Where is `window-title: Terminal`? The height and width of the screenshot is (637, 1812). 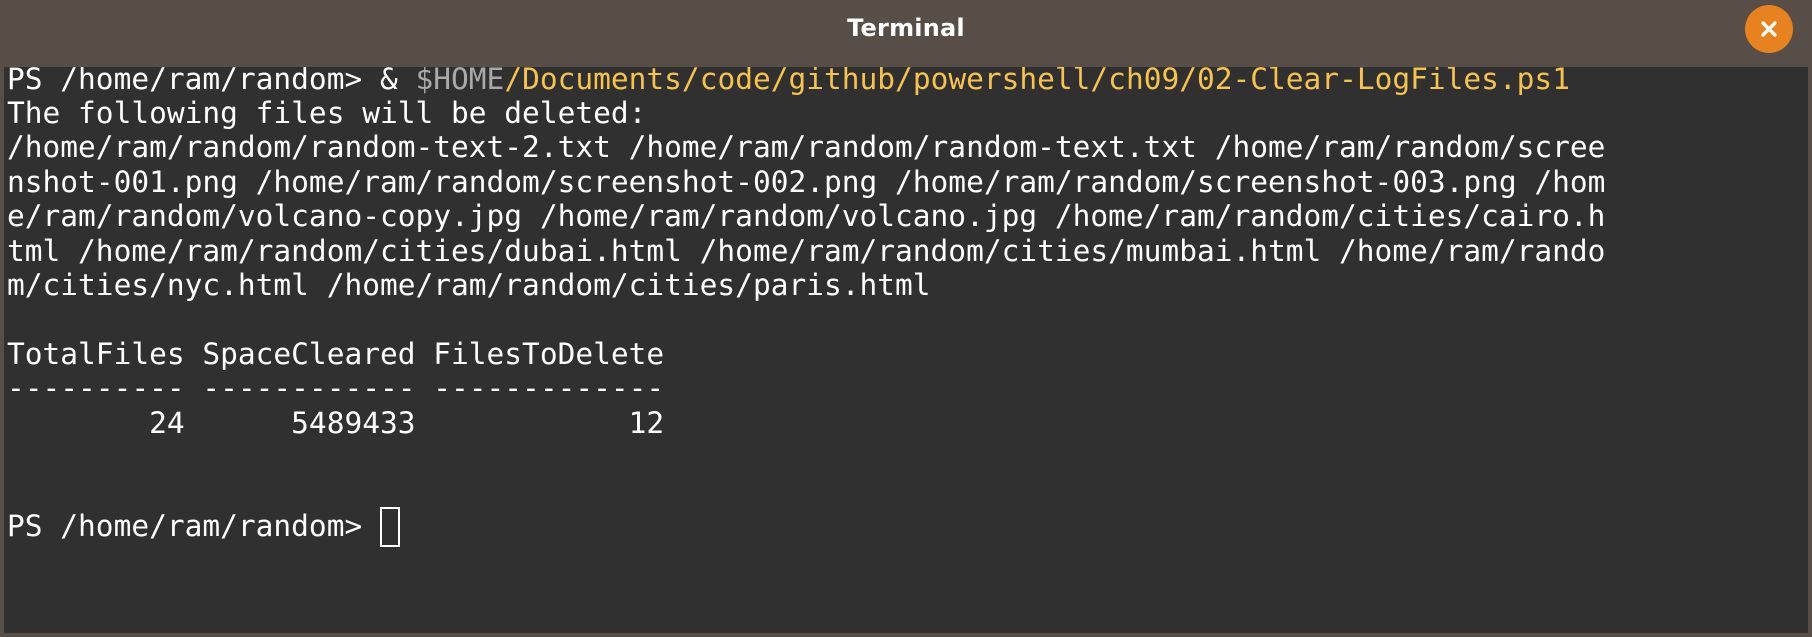 window-title: Terminal is located at coordinates (906, 28).